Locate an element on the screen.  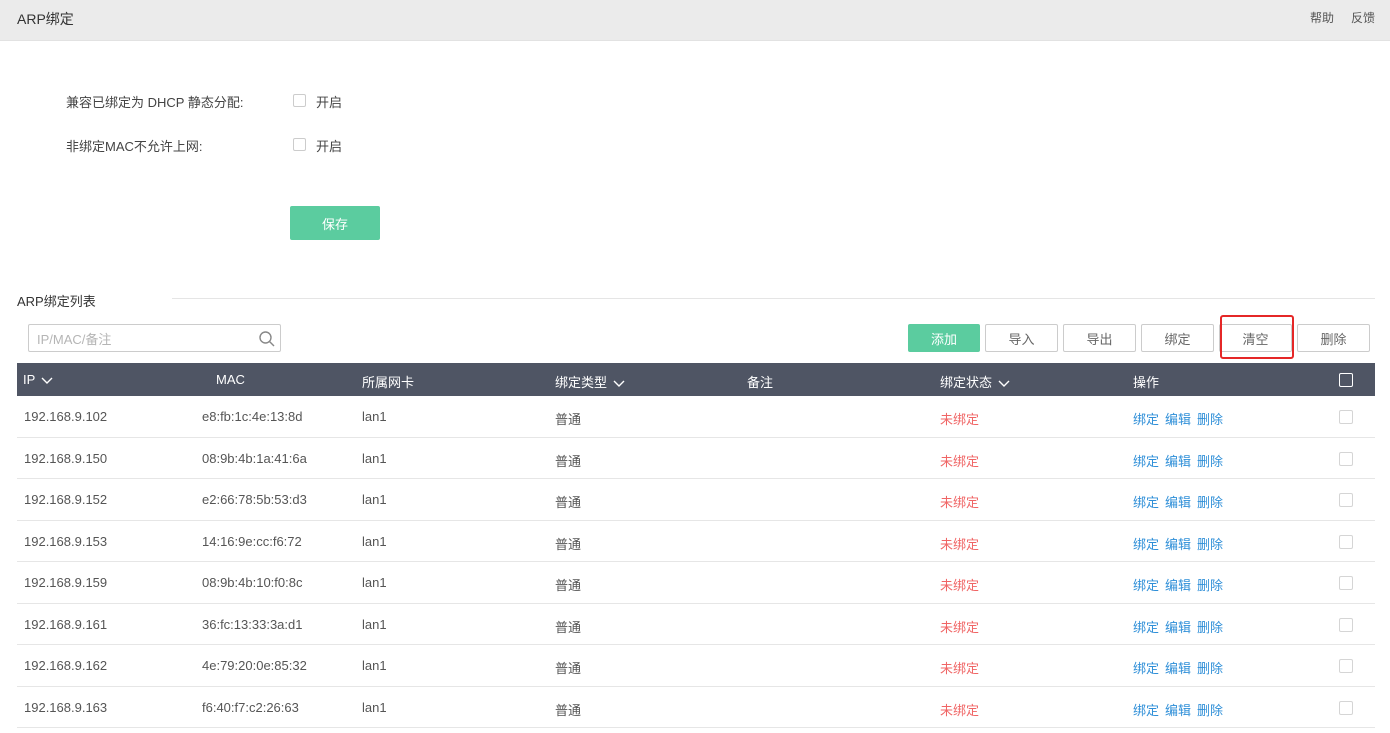
cell-ip: 192.168.9.102 is located at coordinates (66, 416).